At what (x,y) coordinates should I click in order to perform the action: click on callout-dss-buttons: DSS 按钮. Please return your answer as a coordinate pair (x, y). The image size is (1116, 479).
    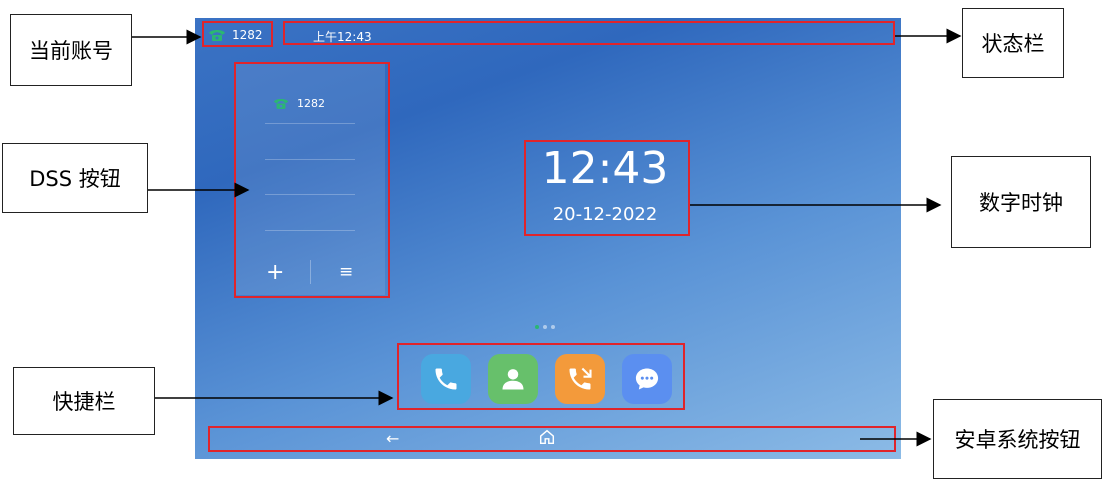
    Looking at the image, I should click on (75, 178).